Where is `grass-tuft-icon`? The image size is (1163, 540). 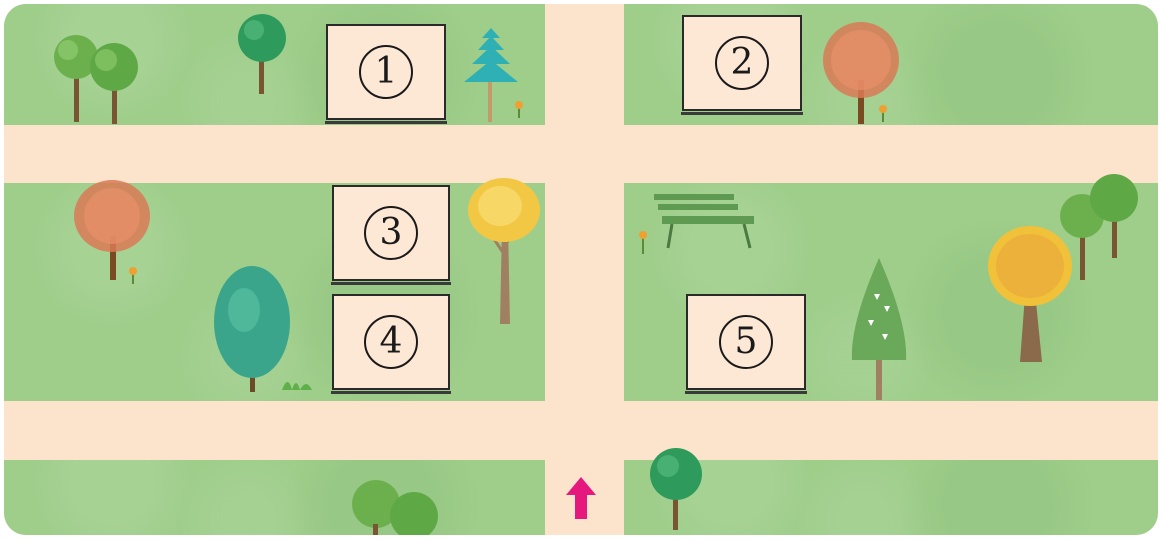
grass-tuft-icon is located at coordinates (297, 386).